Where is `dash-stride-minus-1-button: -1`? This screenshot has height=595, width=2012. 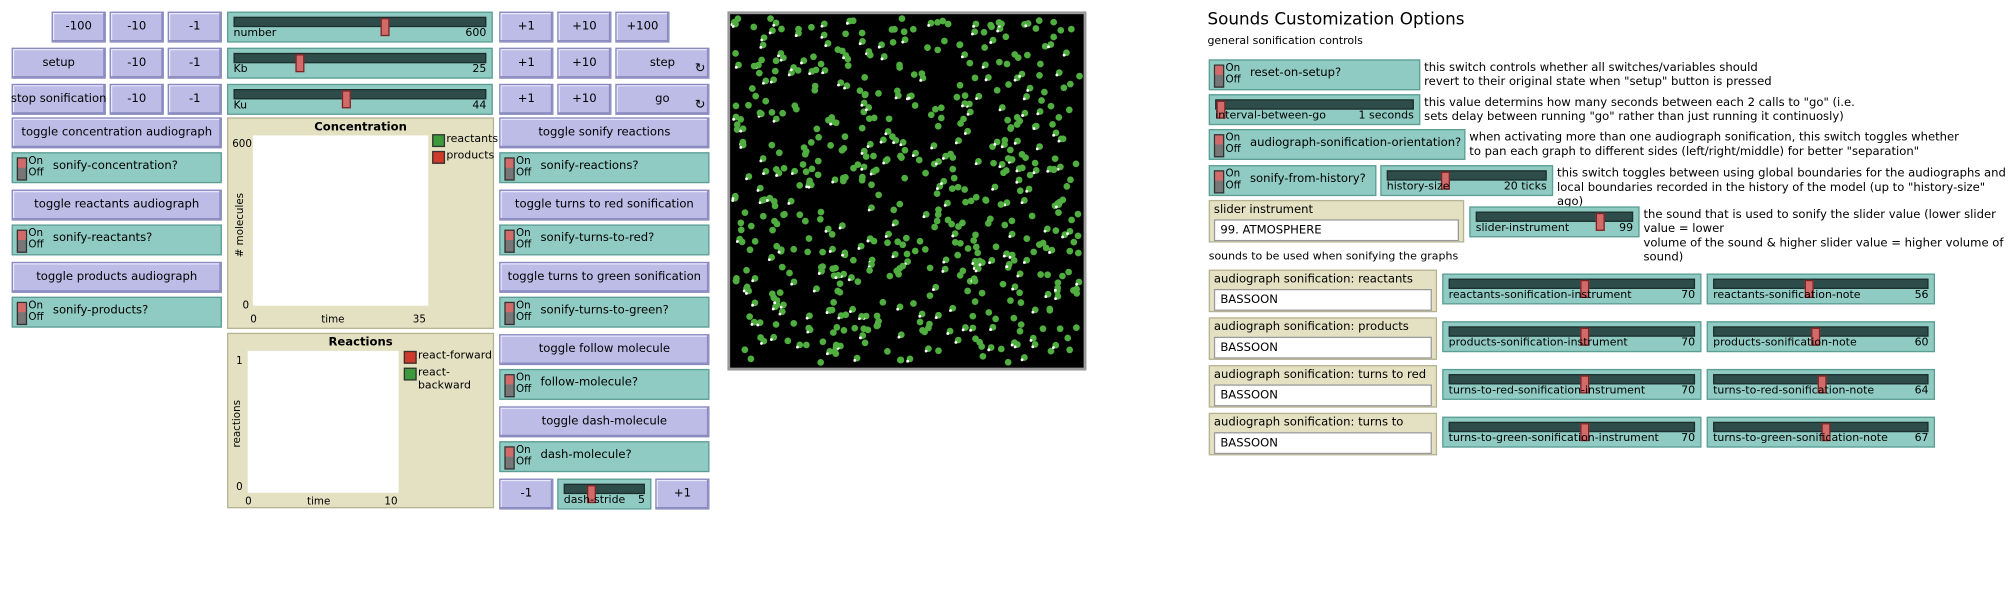 dash-stride-minus-1-button: -1 is located at coordinates (526, 494).